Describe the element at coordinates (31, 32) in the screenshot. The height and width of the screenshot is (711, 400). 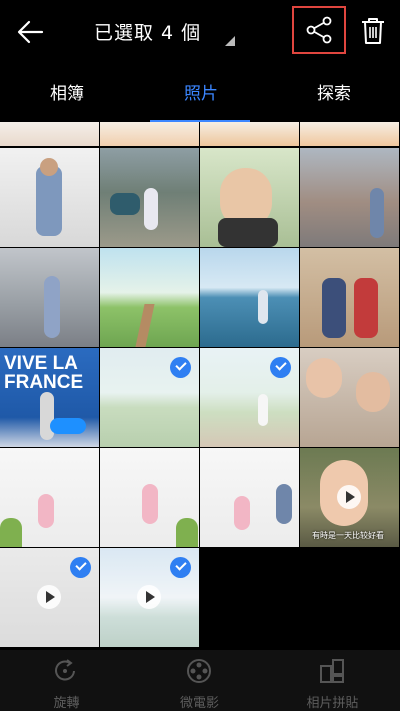
I see `back-arrow-icon` at that location.